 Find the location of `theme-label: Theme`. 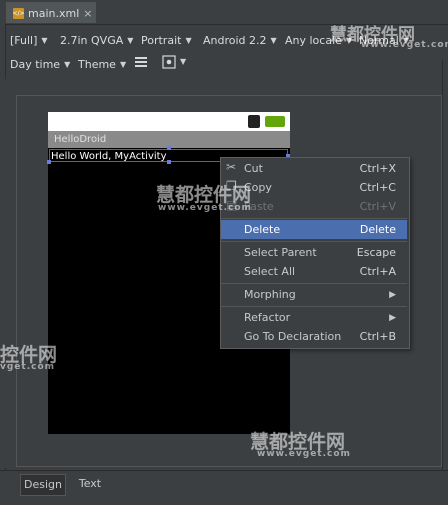

theme-label: Theme is located at coordinates (97, 64).